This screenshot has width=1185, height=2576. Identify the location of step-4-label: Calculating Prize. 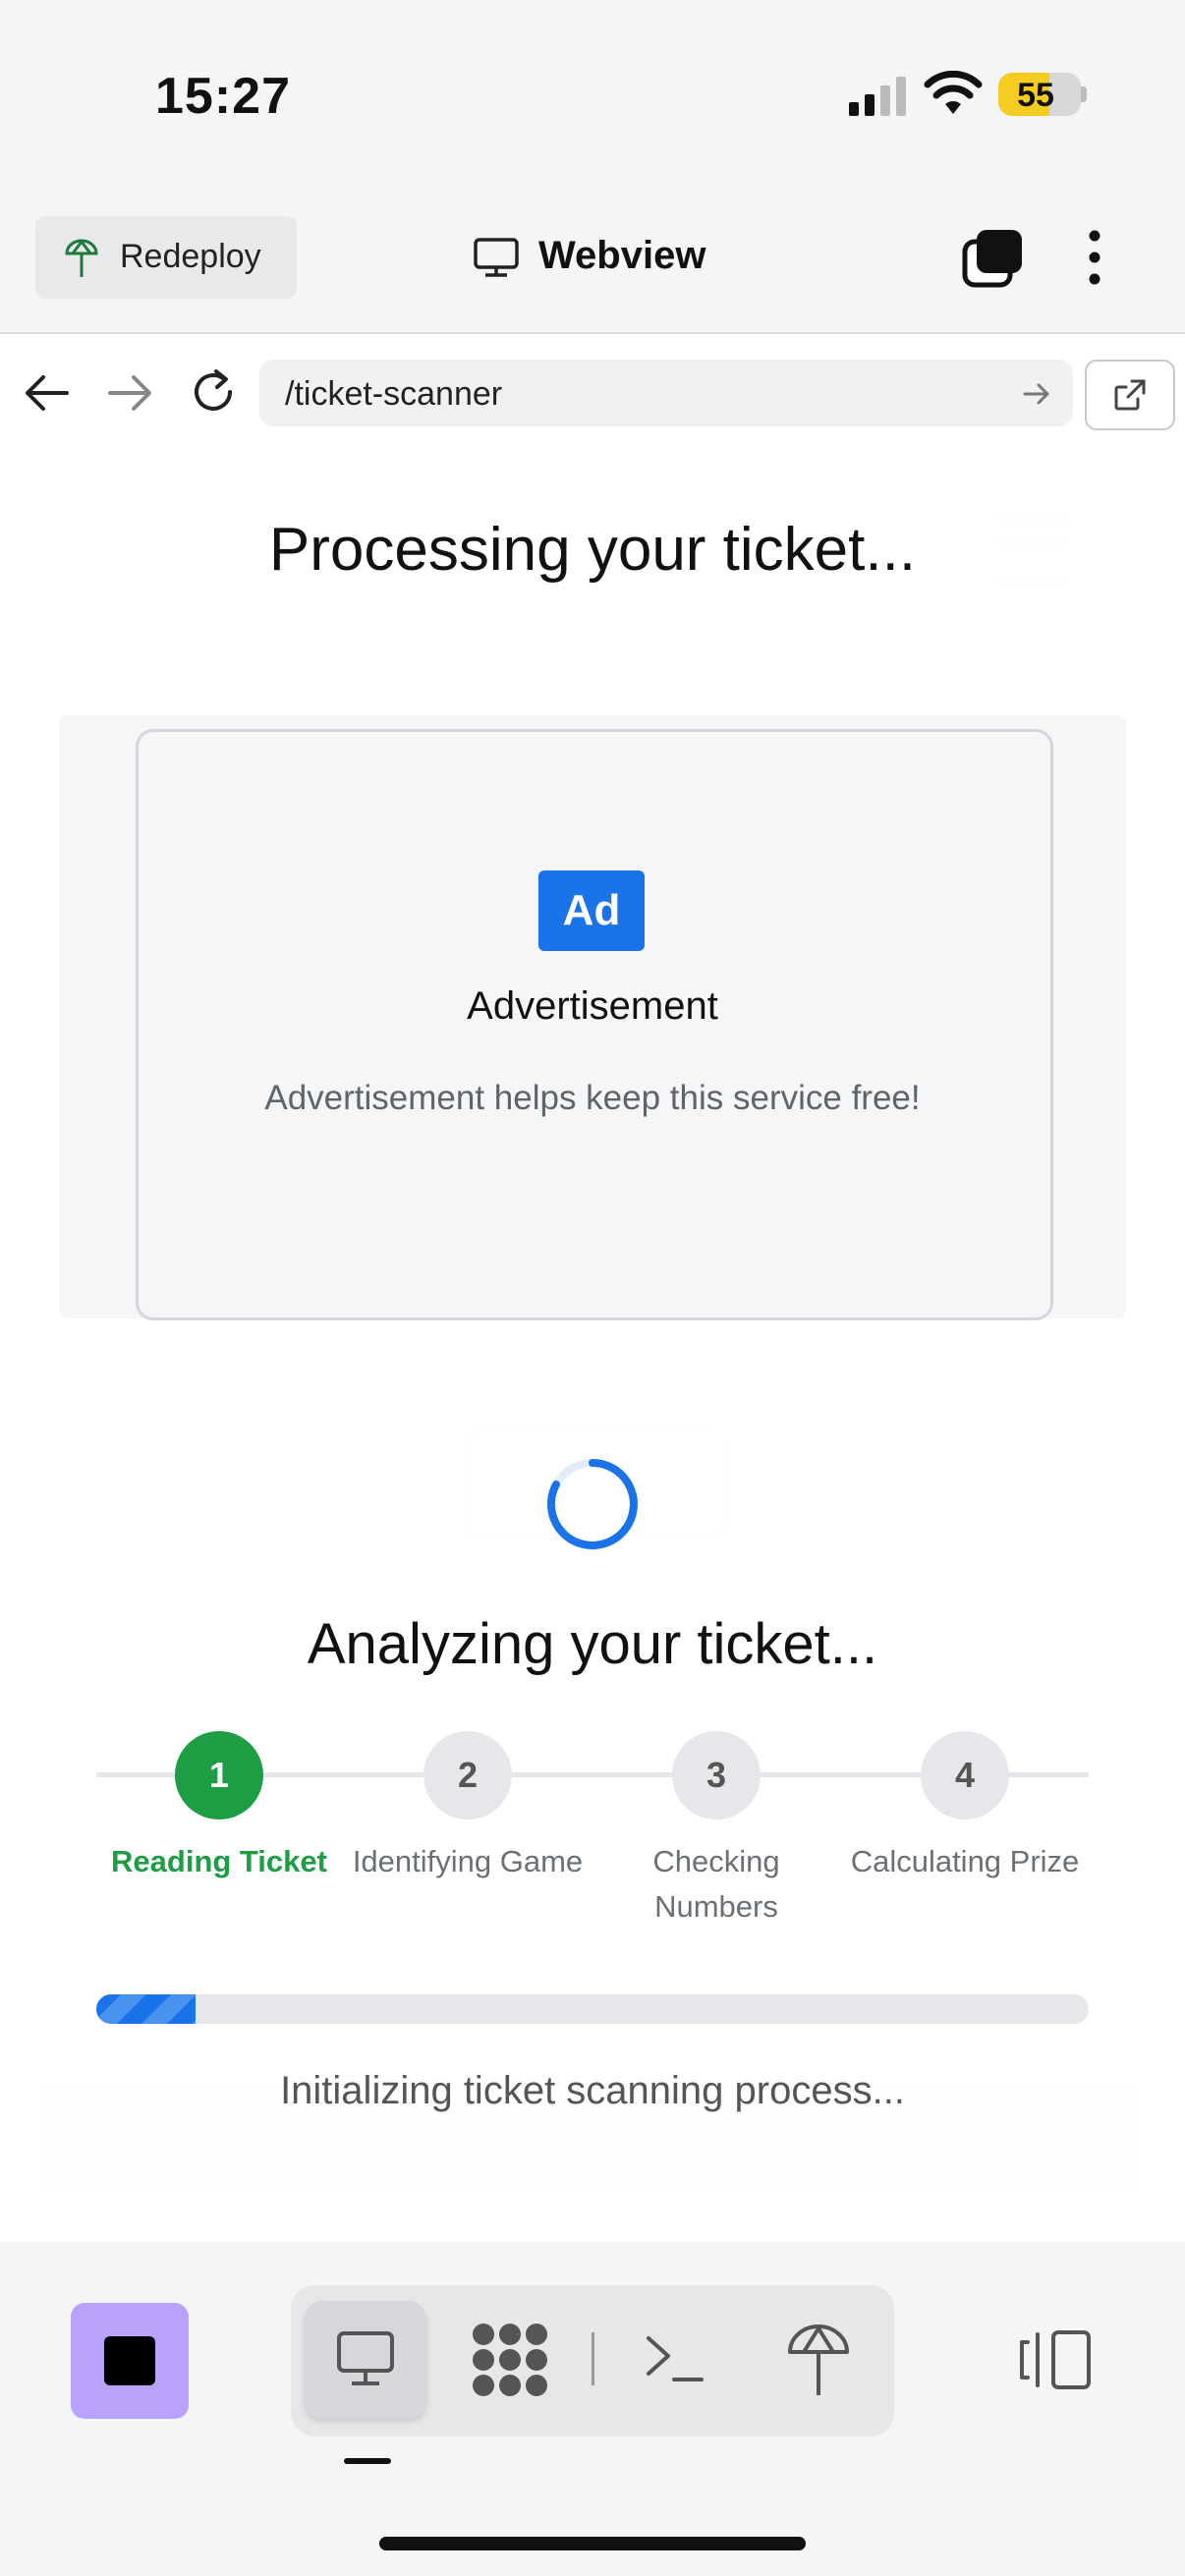
(965, 1861).